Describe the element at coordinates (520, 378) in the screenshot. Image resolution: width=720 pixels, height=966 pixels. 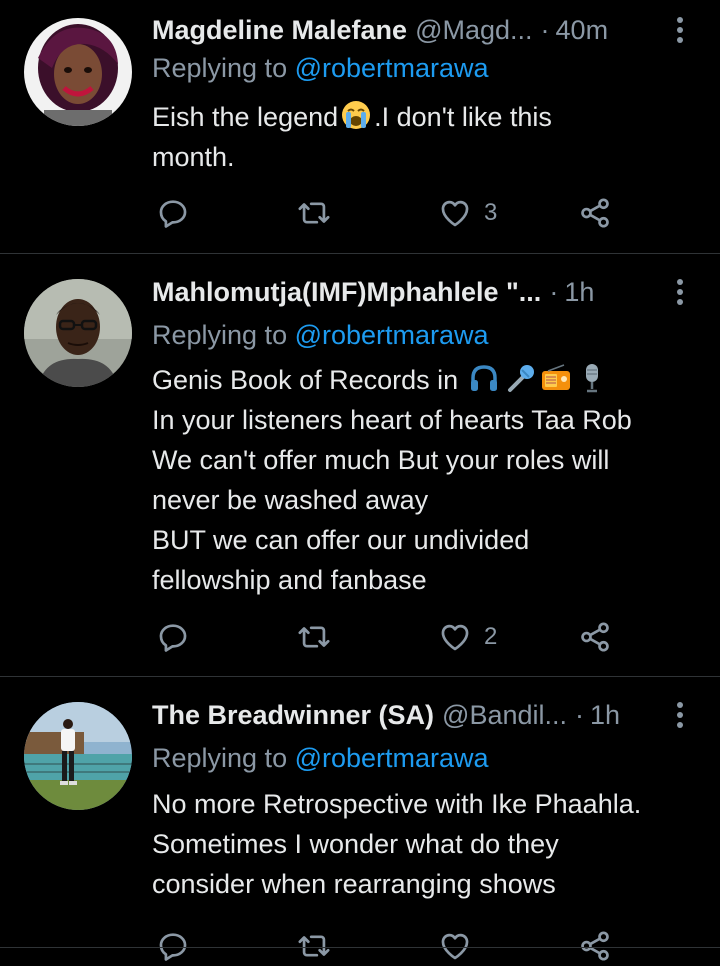
I see `microphone-emoji` at that location.